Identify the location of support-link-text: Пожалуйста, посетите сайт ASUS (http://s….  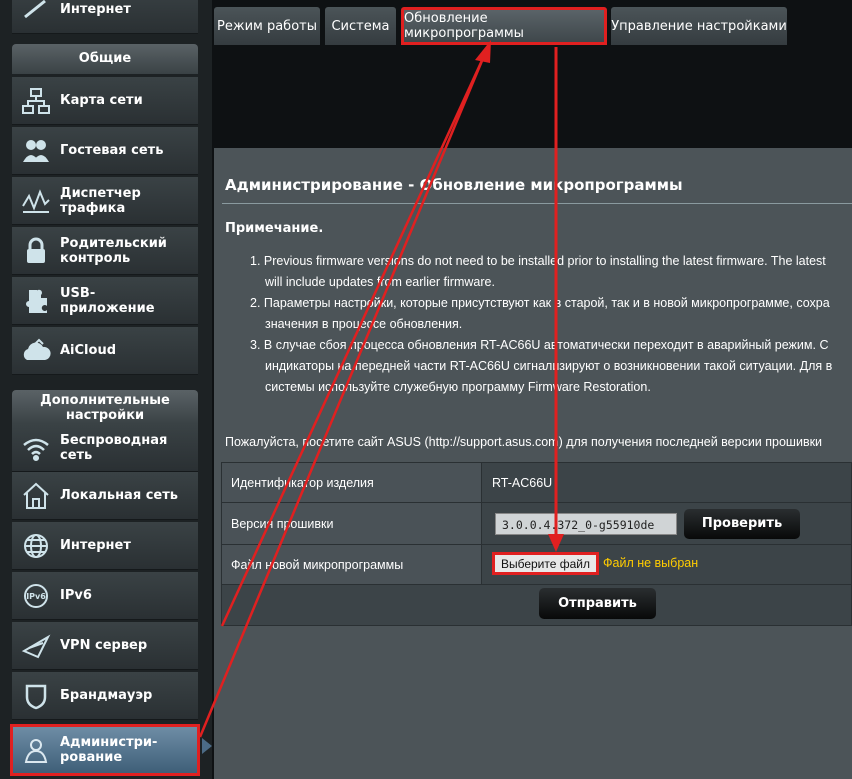
(524, 442).